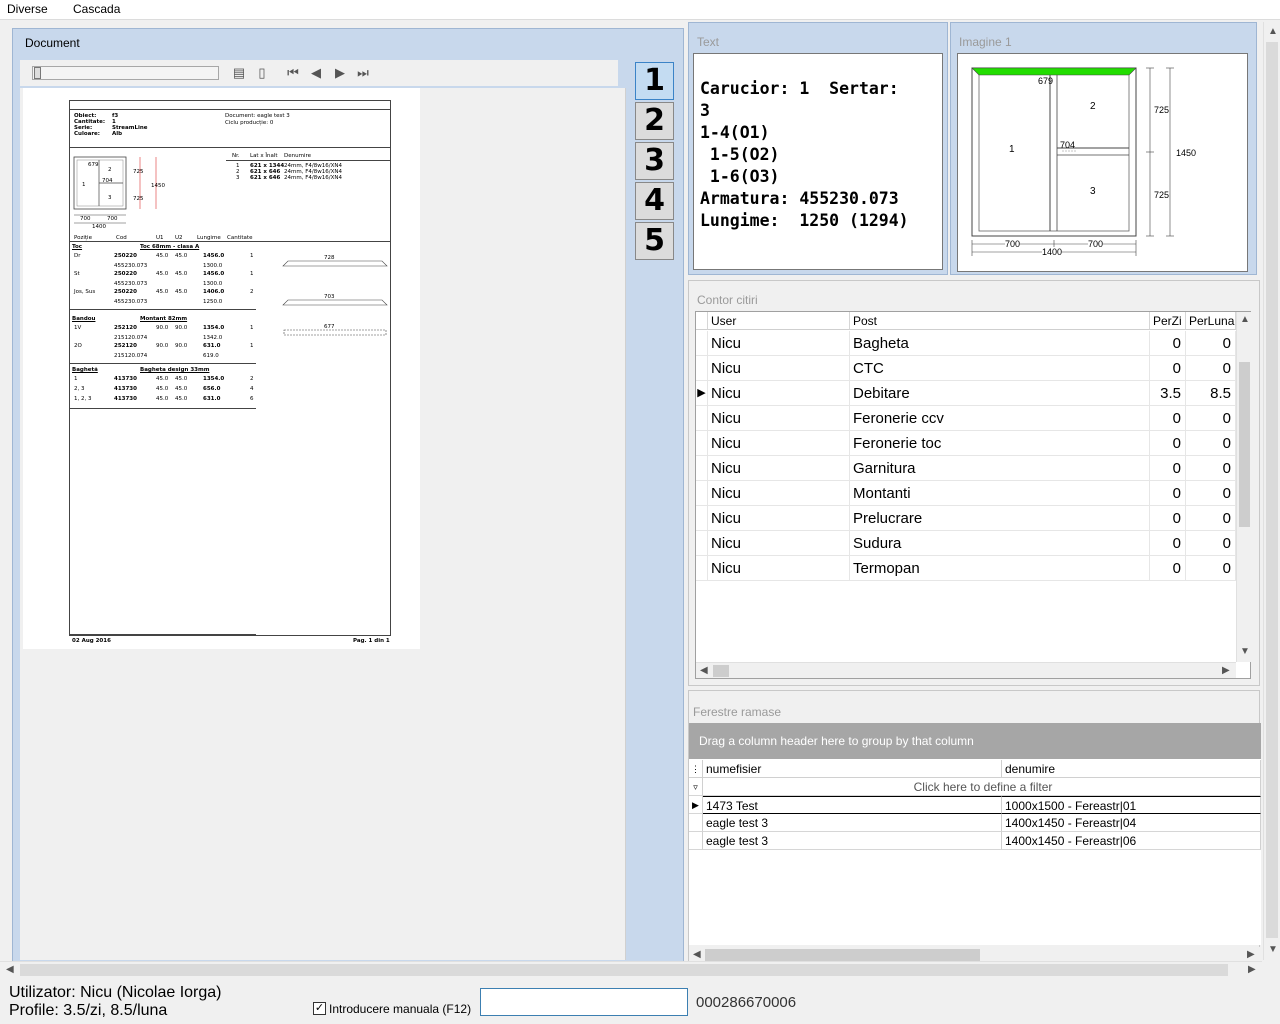 Image resolution: width=1280 pixels, height=1024 pixels. I want to click on menu-item-diverse: Diverse, so click(27, 9).